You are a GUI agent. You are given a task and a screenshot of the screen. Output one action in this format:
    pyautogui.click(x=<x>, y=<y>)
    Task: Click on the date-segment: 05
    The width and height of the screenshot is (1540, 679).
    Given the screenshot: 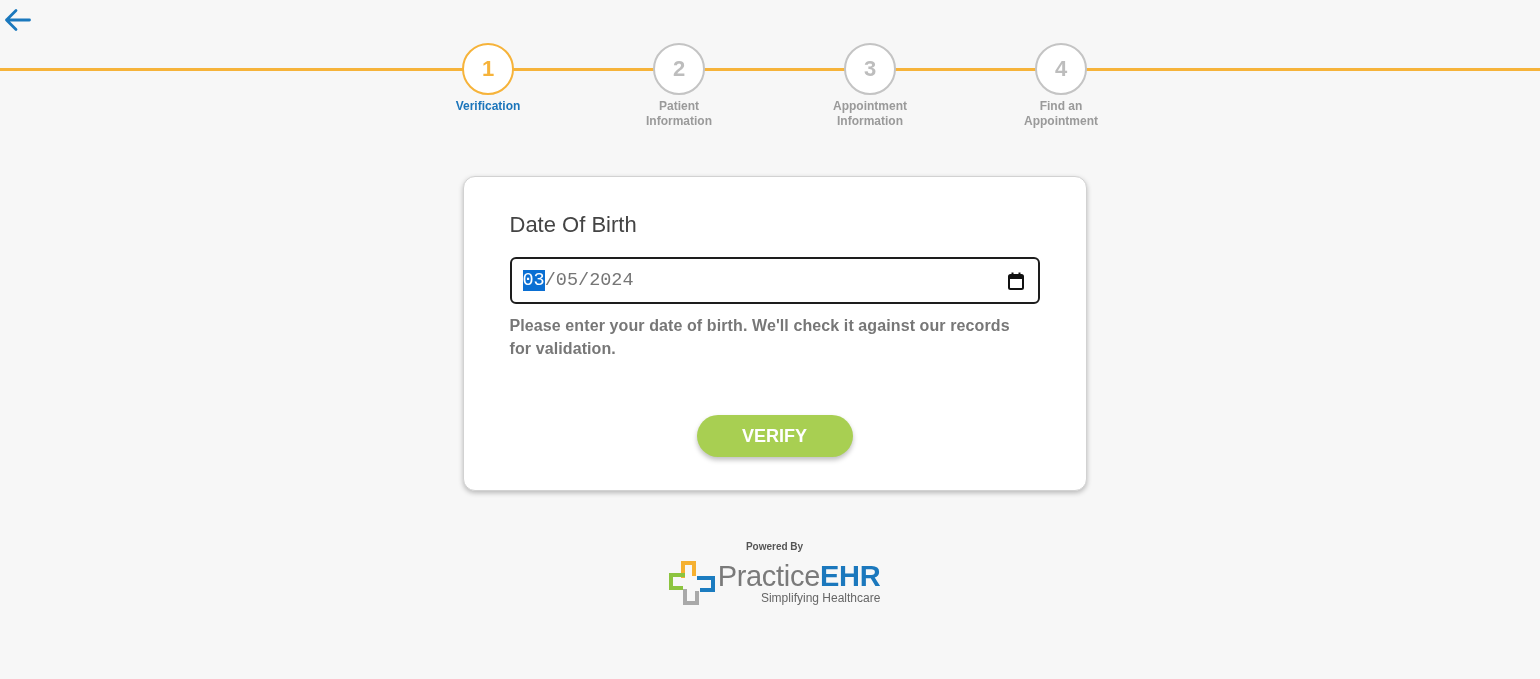 What is the action you would take?
    pyautogui.click(x=567, y=280)
    